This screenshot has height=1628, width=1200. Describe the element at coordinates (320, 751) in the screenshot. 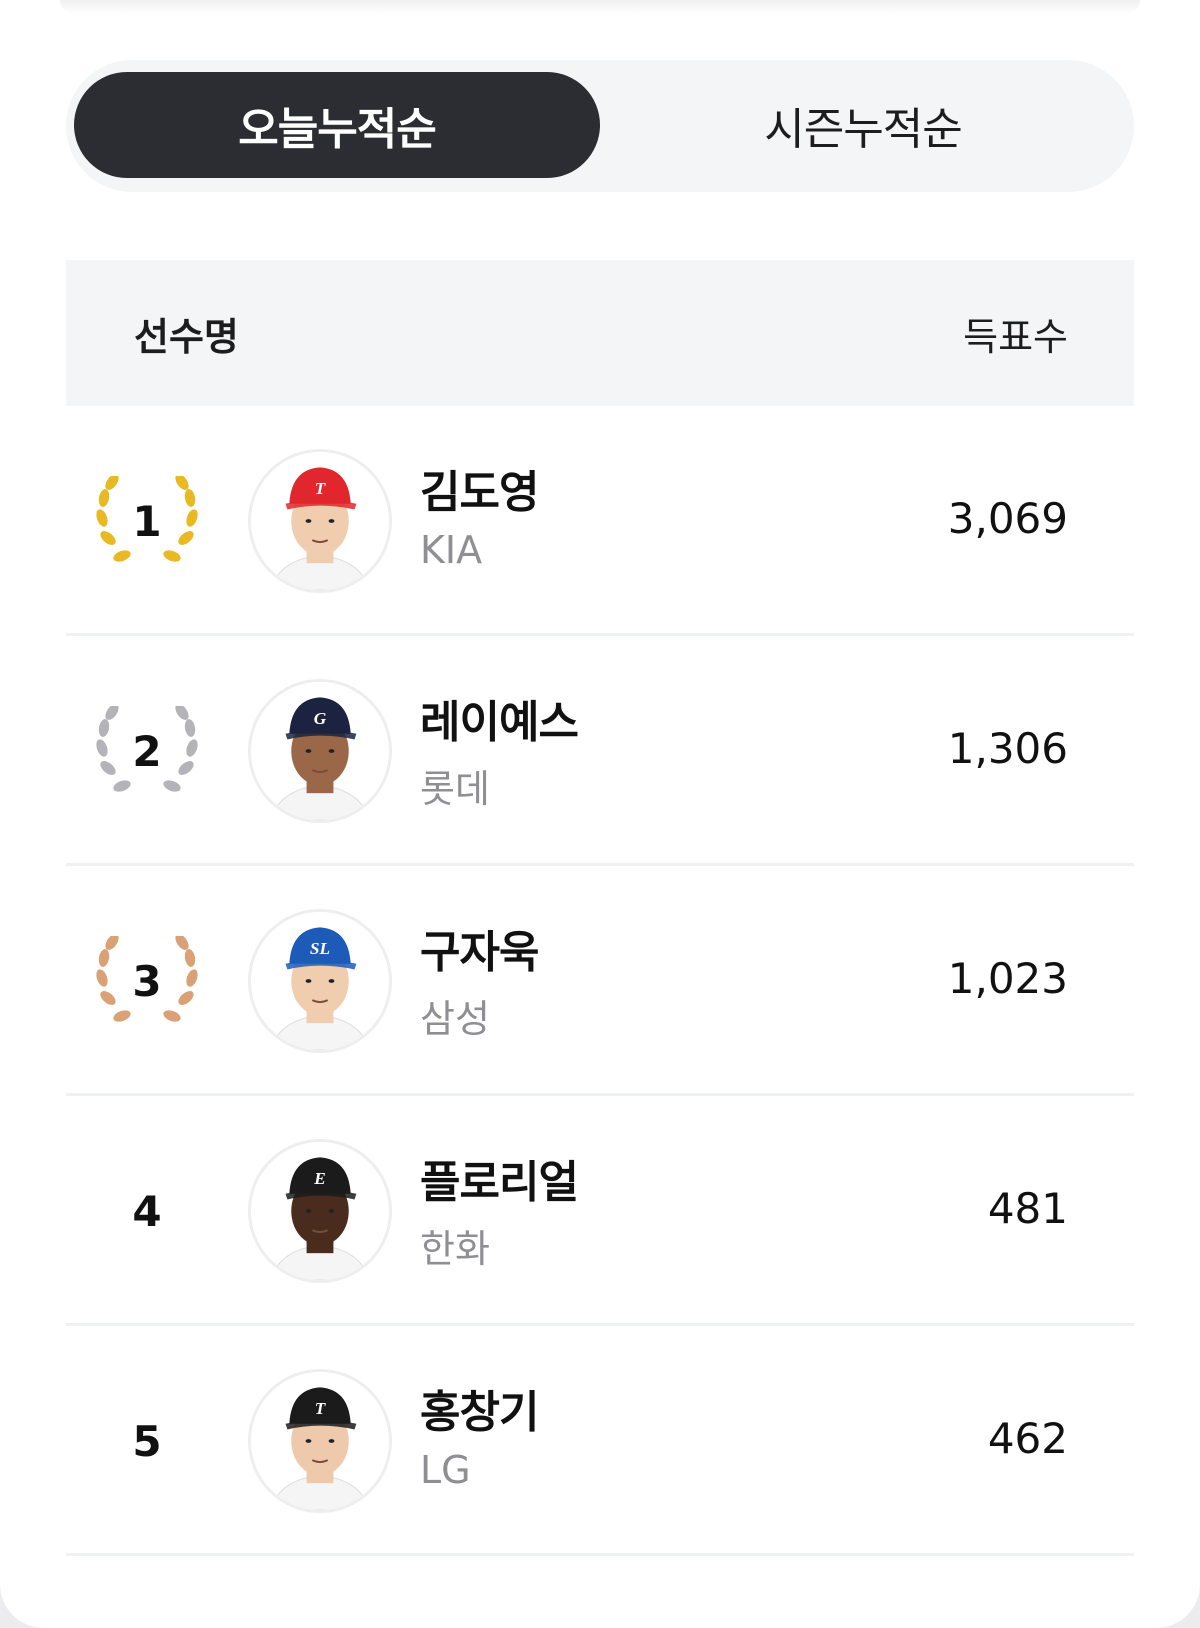

I see `player-avatar: G` at that location.